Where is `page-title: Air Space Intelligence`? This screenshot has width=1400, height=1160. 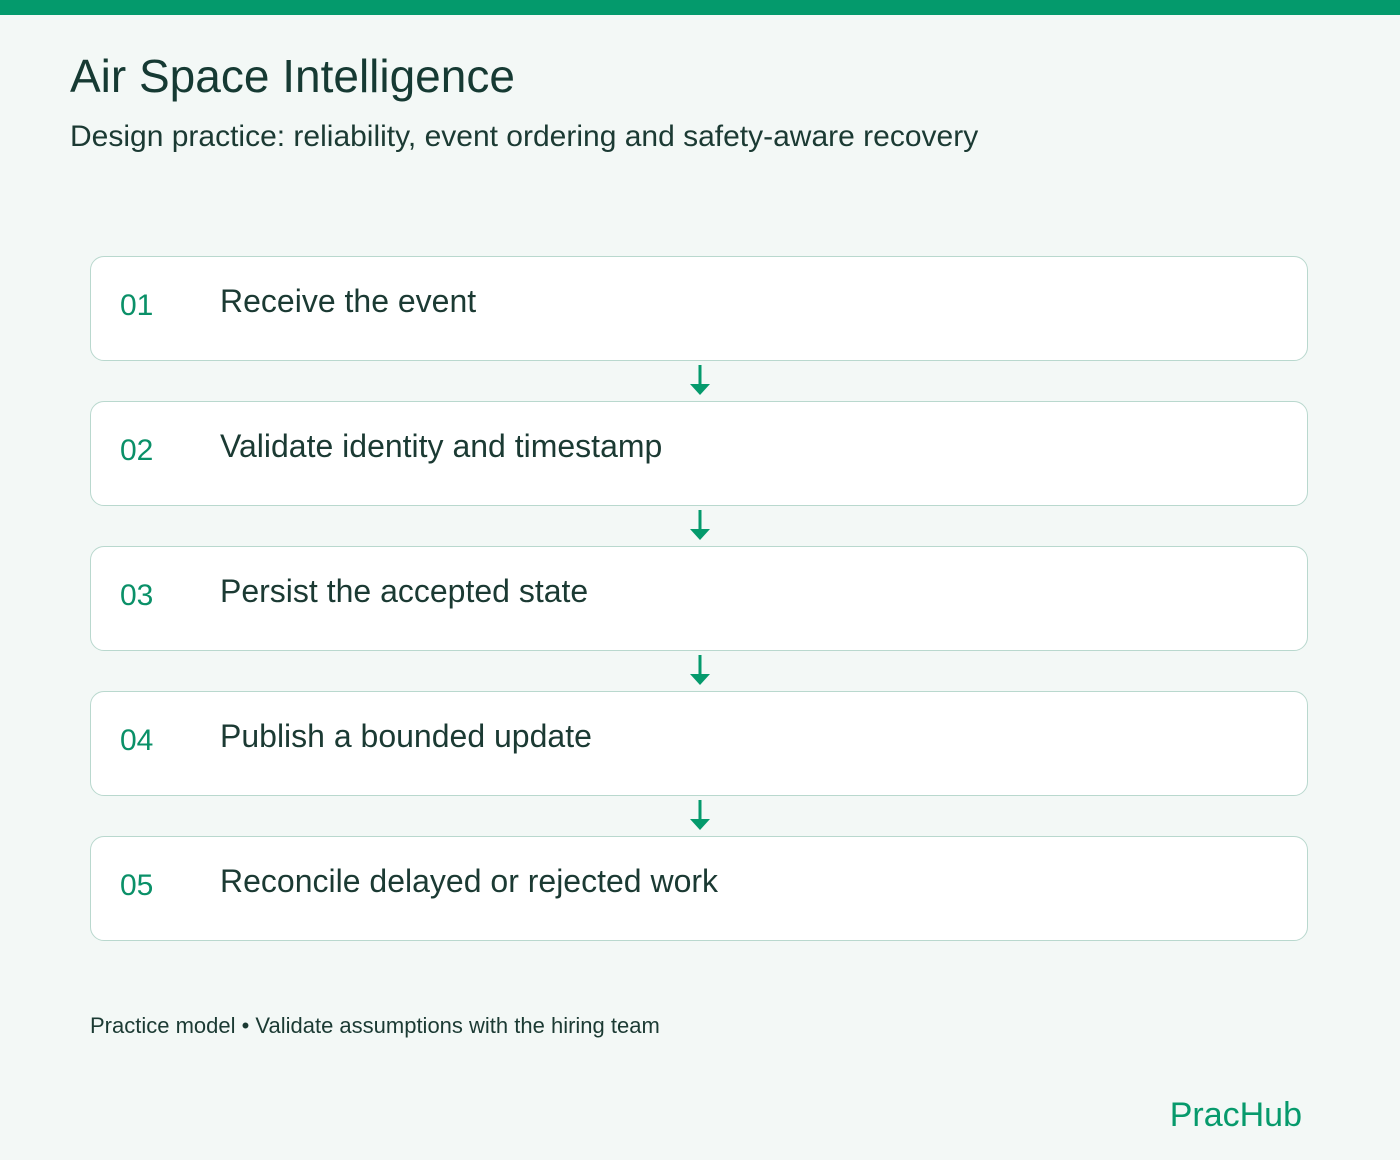 page-title: Air Space Intelligence is located at coordinates (292, 76).